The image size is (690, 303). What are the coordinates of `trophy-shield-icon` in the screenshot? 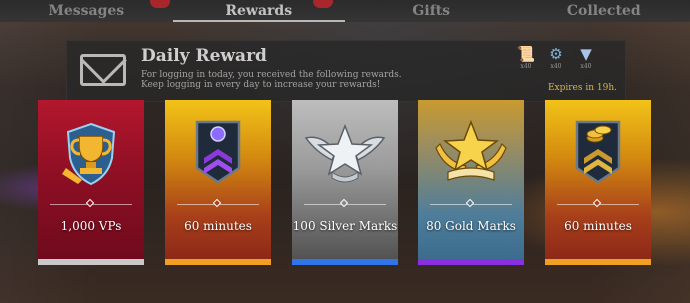 It's located at (89, 154).